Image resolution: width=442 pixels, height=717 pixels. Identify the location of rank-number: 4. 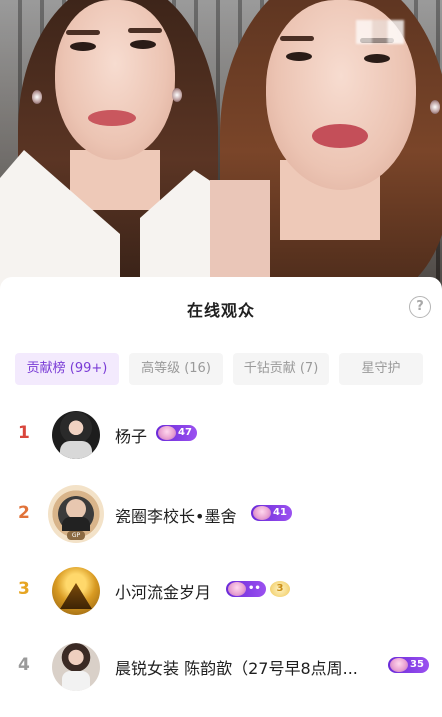
(24, 665).